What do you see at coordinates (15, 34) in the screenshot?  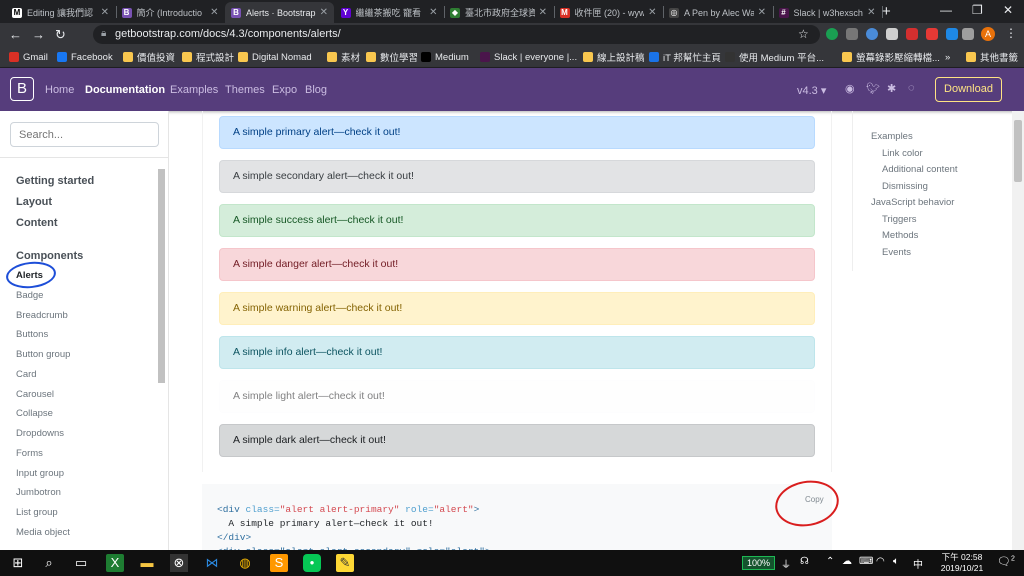 I see `back-icon: ←` at bounding box center [15, 34].